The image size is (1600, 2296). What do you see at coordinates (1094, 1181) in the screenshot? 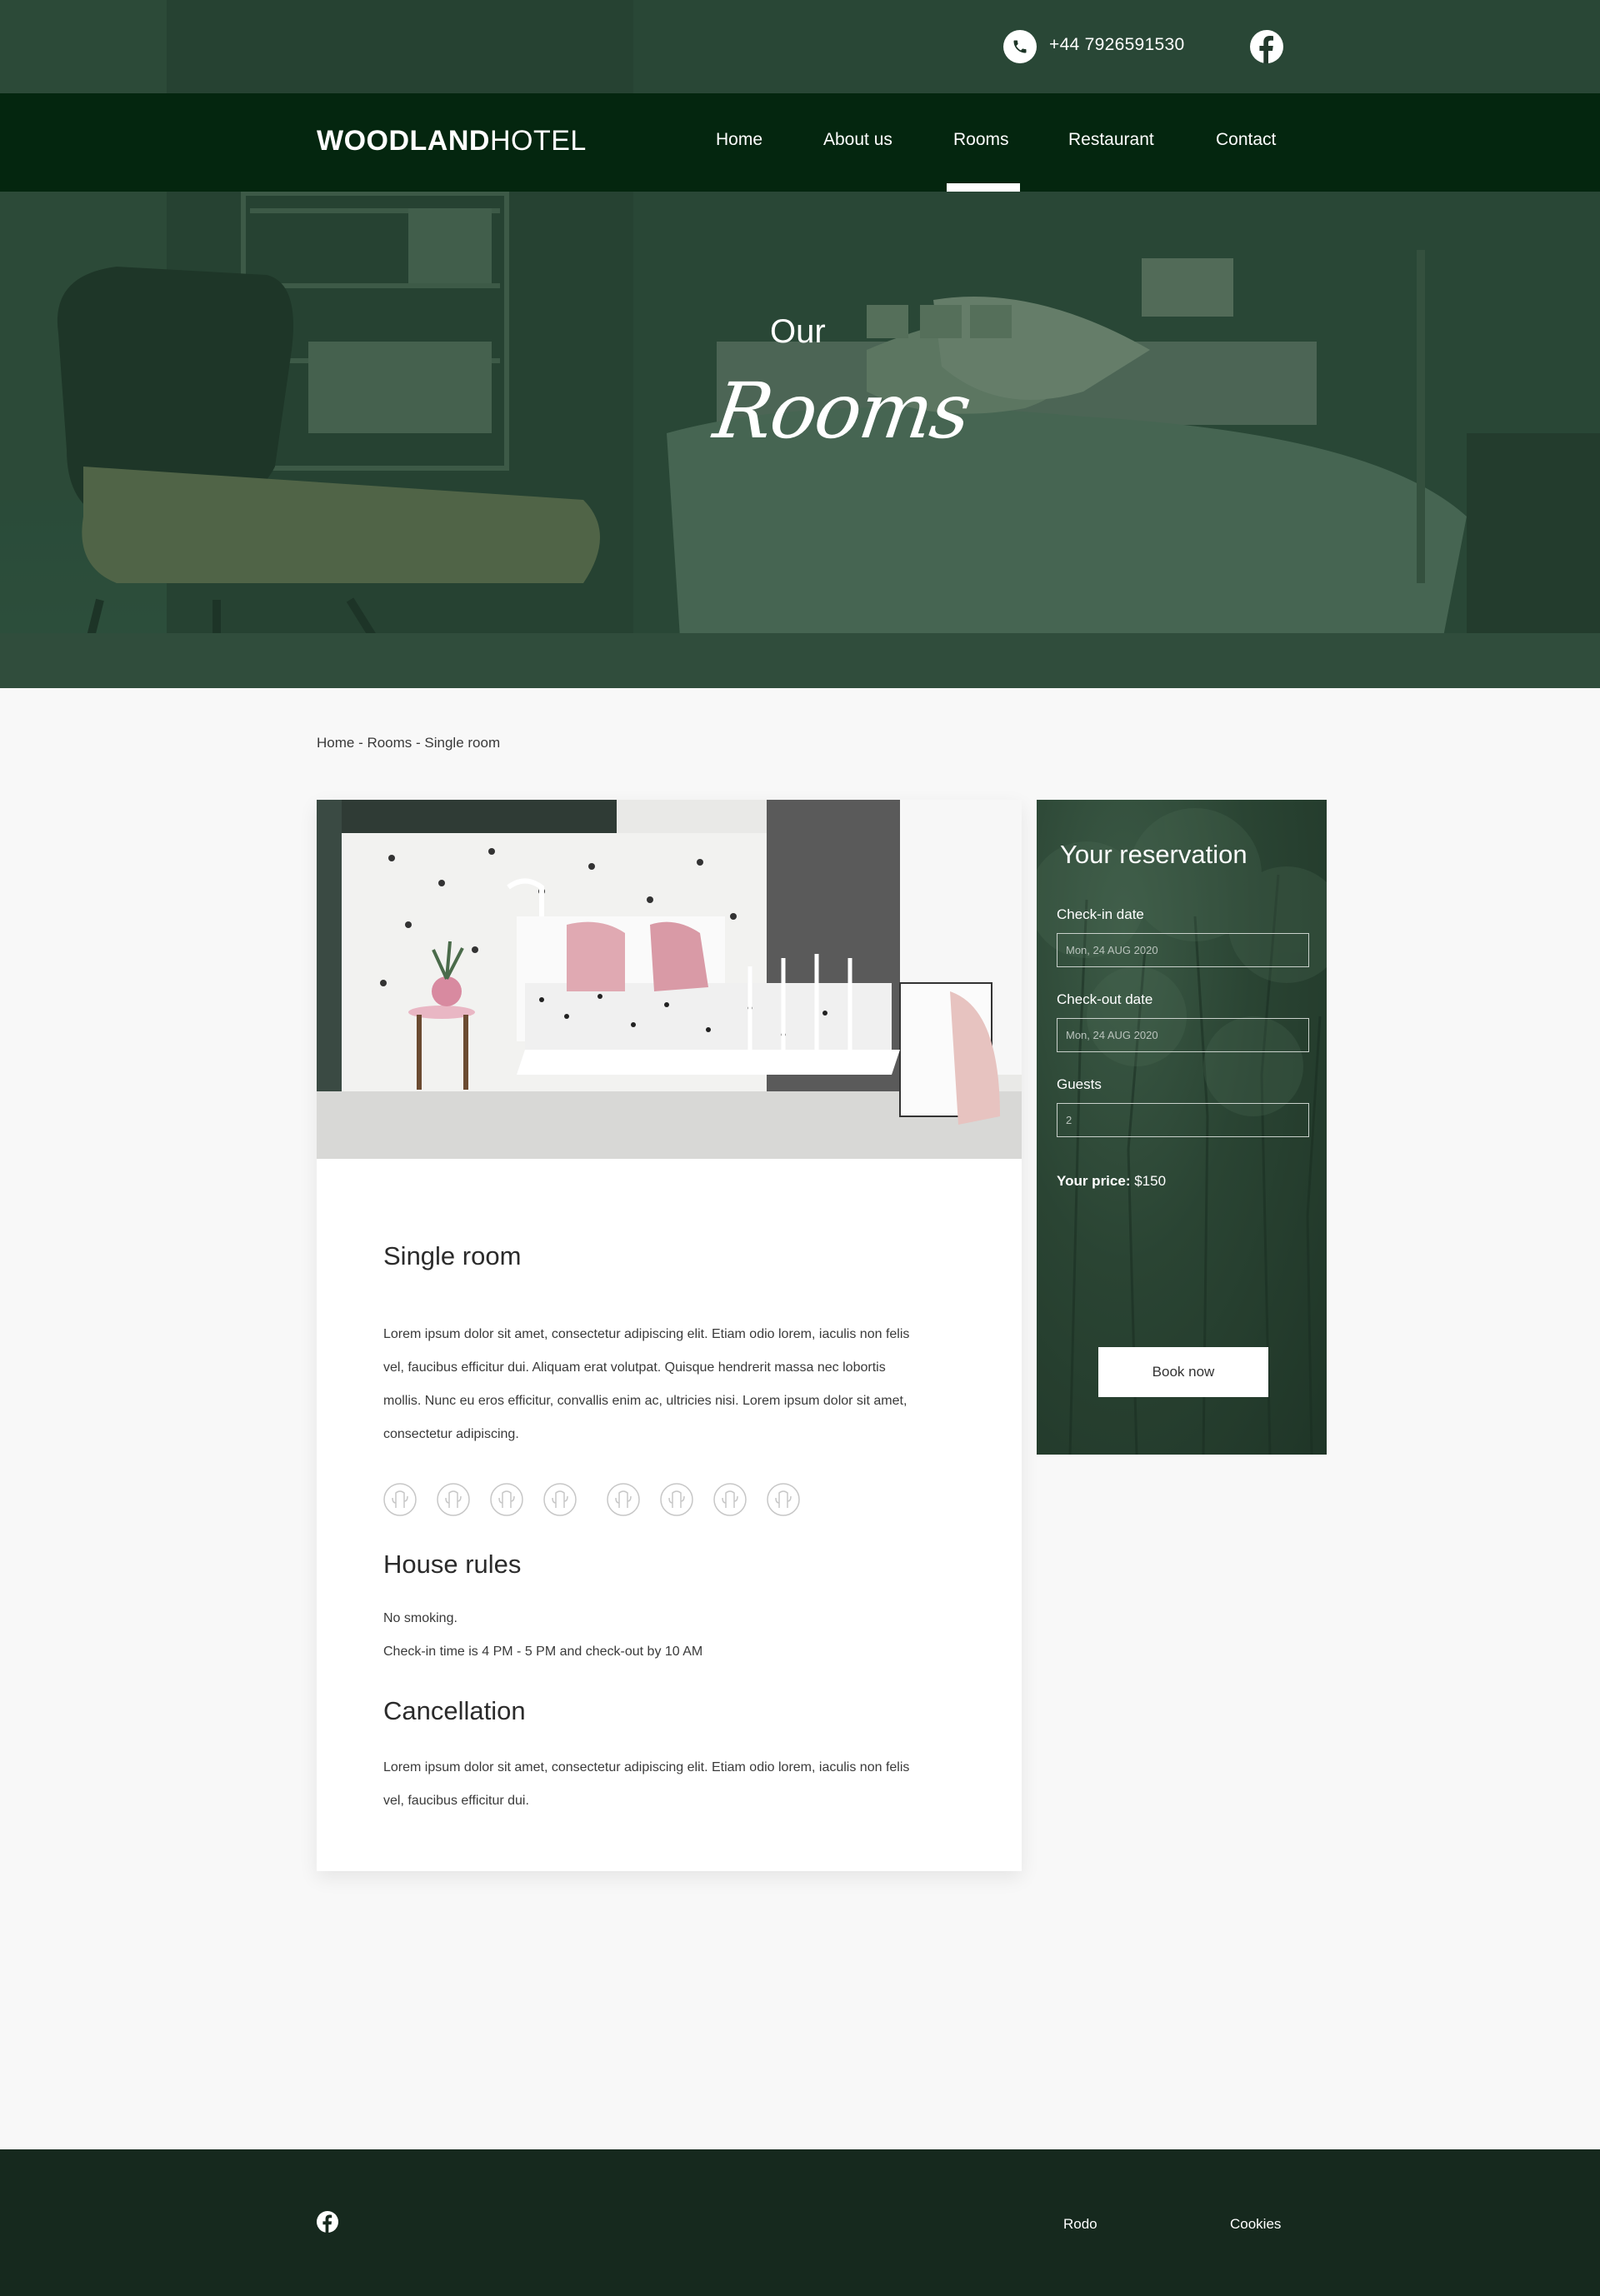
I see `price-label: Your price:` at bounding box center [1094, 1181].